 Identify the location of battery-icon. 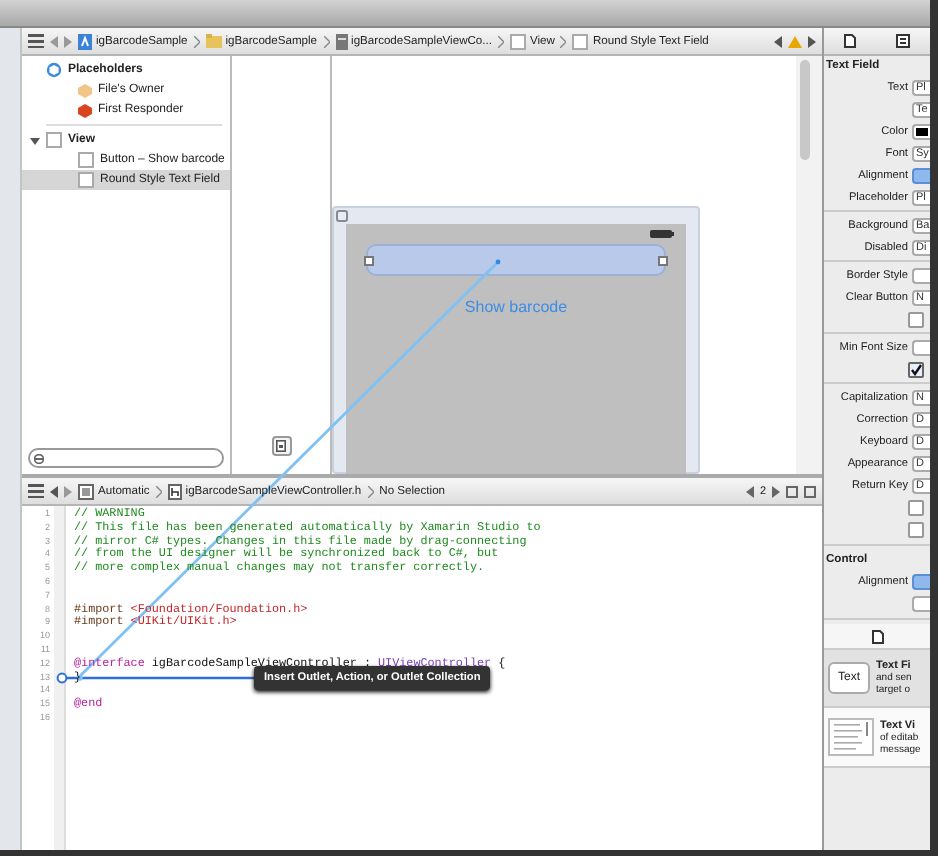
(662, 234).